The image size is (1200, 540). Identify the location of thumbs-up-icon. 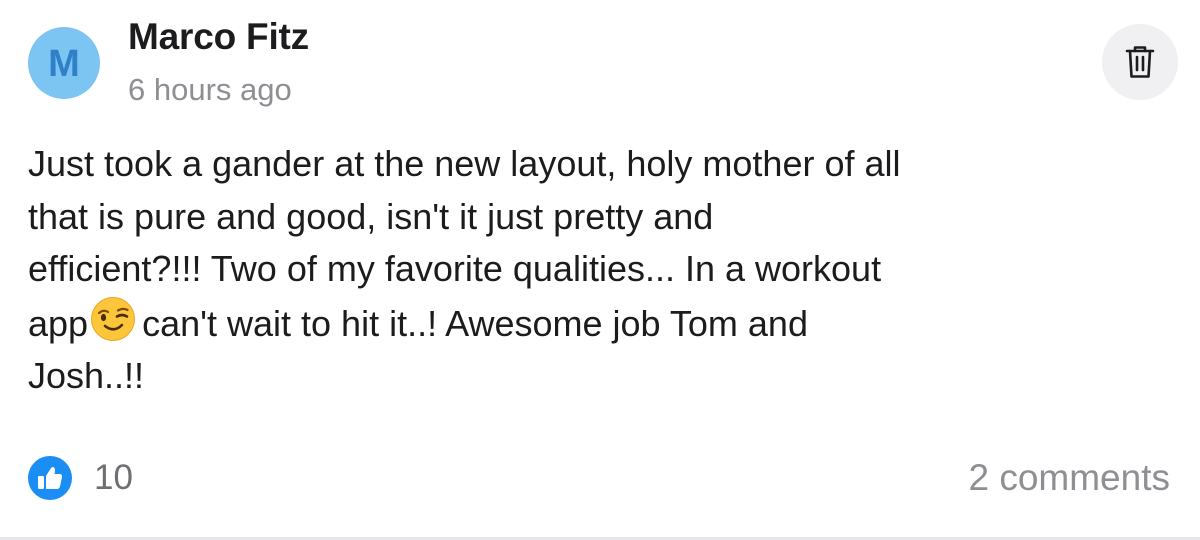
(50, 478).